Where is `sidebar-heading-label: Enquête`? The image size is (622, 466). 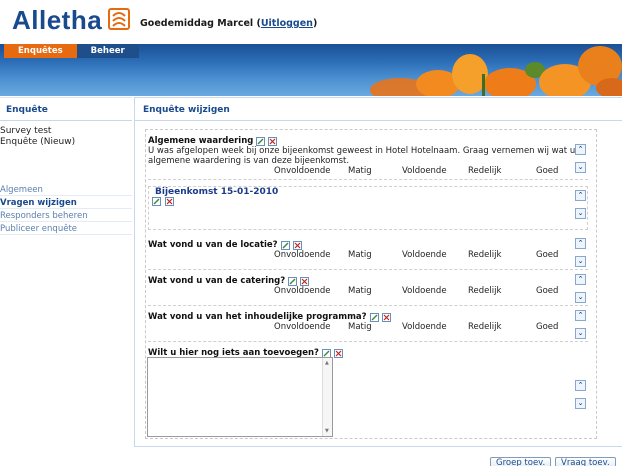 sidebar-heading-label: Enquête is located at coordinates (27, 110).